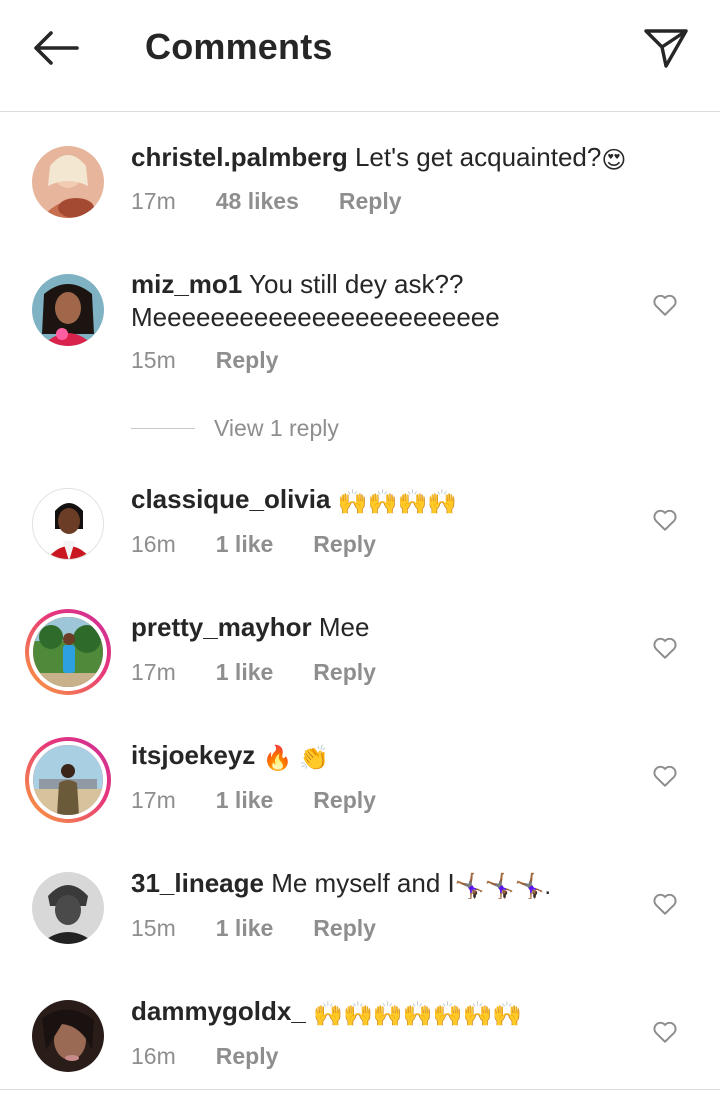 This screenshot has width=720, height=1098. I want to click on back-button, so click(56, 48).